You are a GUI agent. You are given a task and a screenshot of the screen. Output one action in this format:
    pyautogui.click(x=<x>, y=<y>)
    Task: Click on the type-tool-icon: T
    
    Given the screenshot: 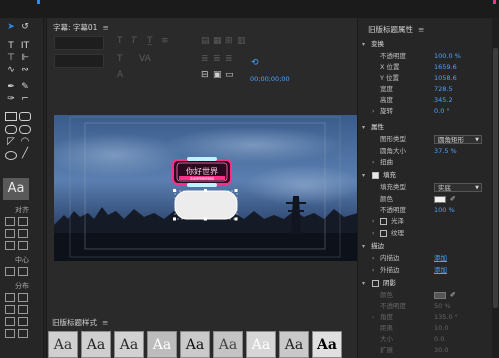 What is the action you would take?
    pyautogui.click(x=11, y=46)
    